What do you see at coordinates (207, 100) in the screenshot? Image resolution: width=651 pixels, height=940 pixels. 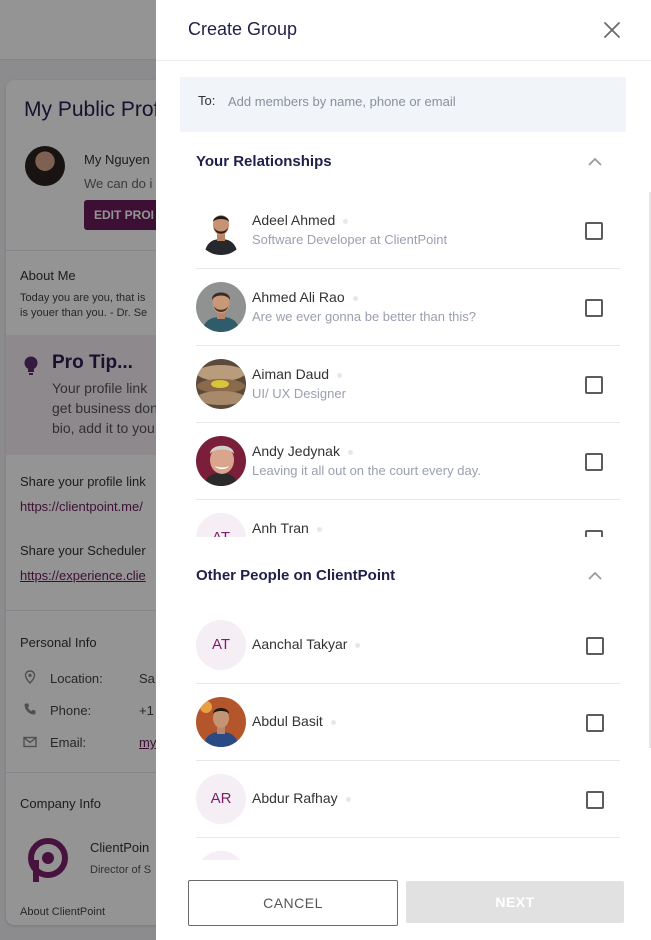 I see `to-label: To:` at bounding box center [207, 100].